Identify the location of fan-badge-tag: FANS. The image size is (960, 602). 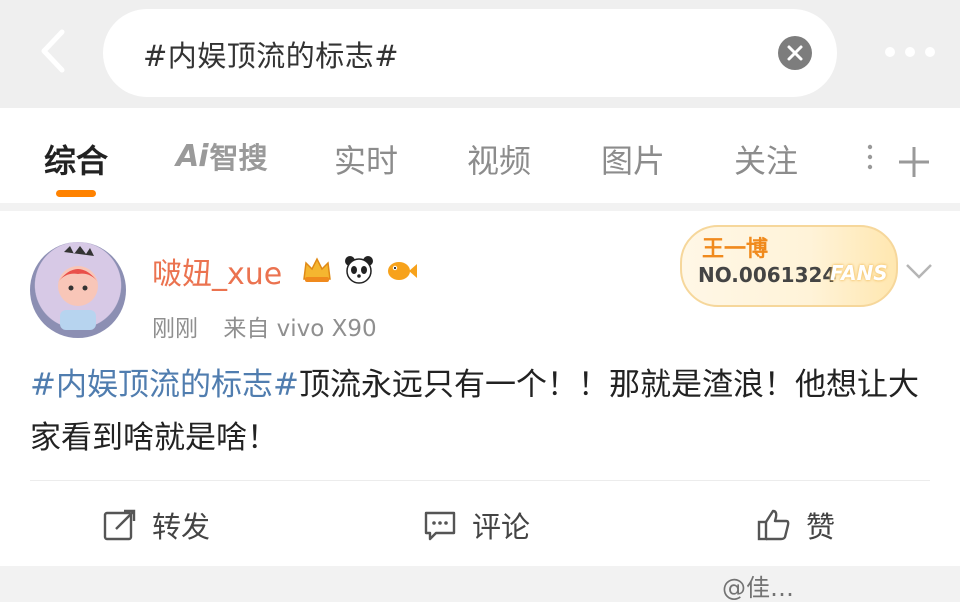
(859, 273).